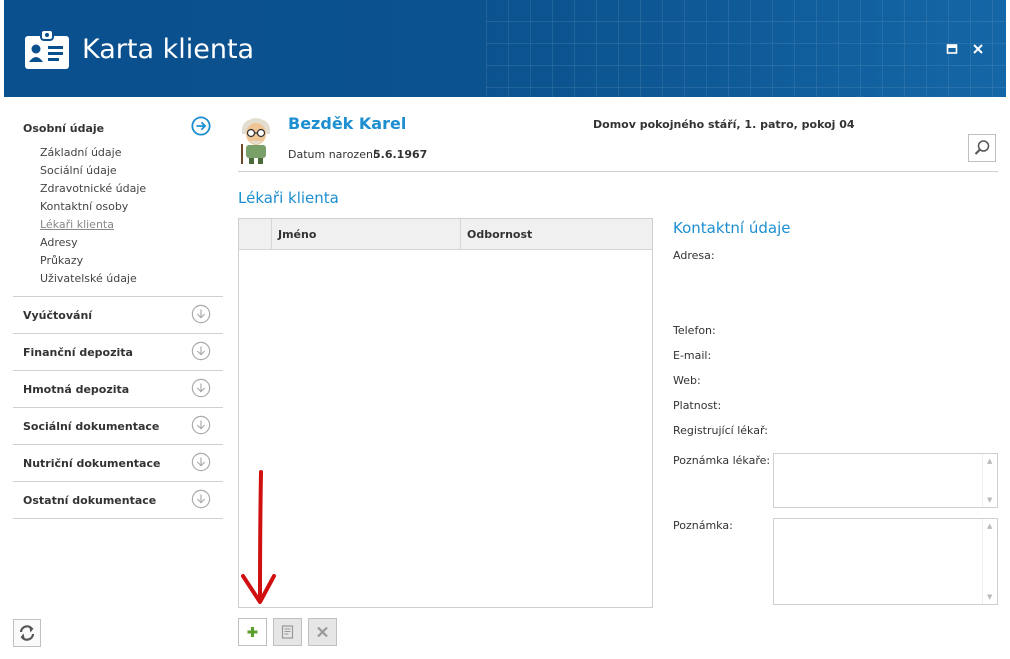 The height and width of the screenshot is (659, 1010). Describe the element at coordinates (288, 198) in the screenshot. I see `doctors-title: Lékaři klienta` at that location.